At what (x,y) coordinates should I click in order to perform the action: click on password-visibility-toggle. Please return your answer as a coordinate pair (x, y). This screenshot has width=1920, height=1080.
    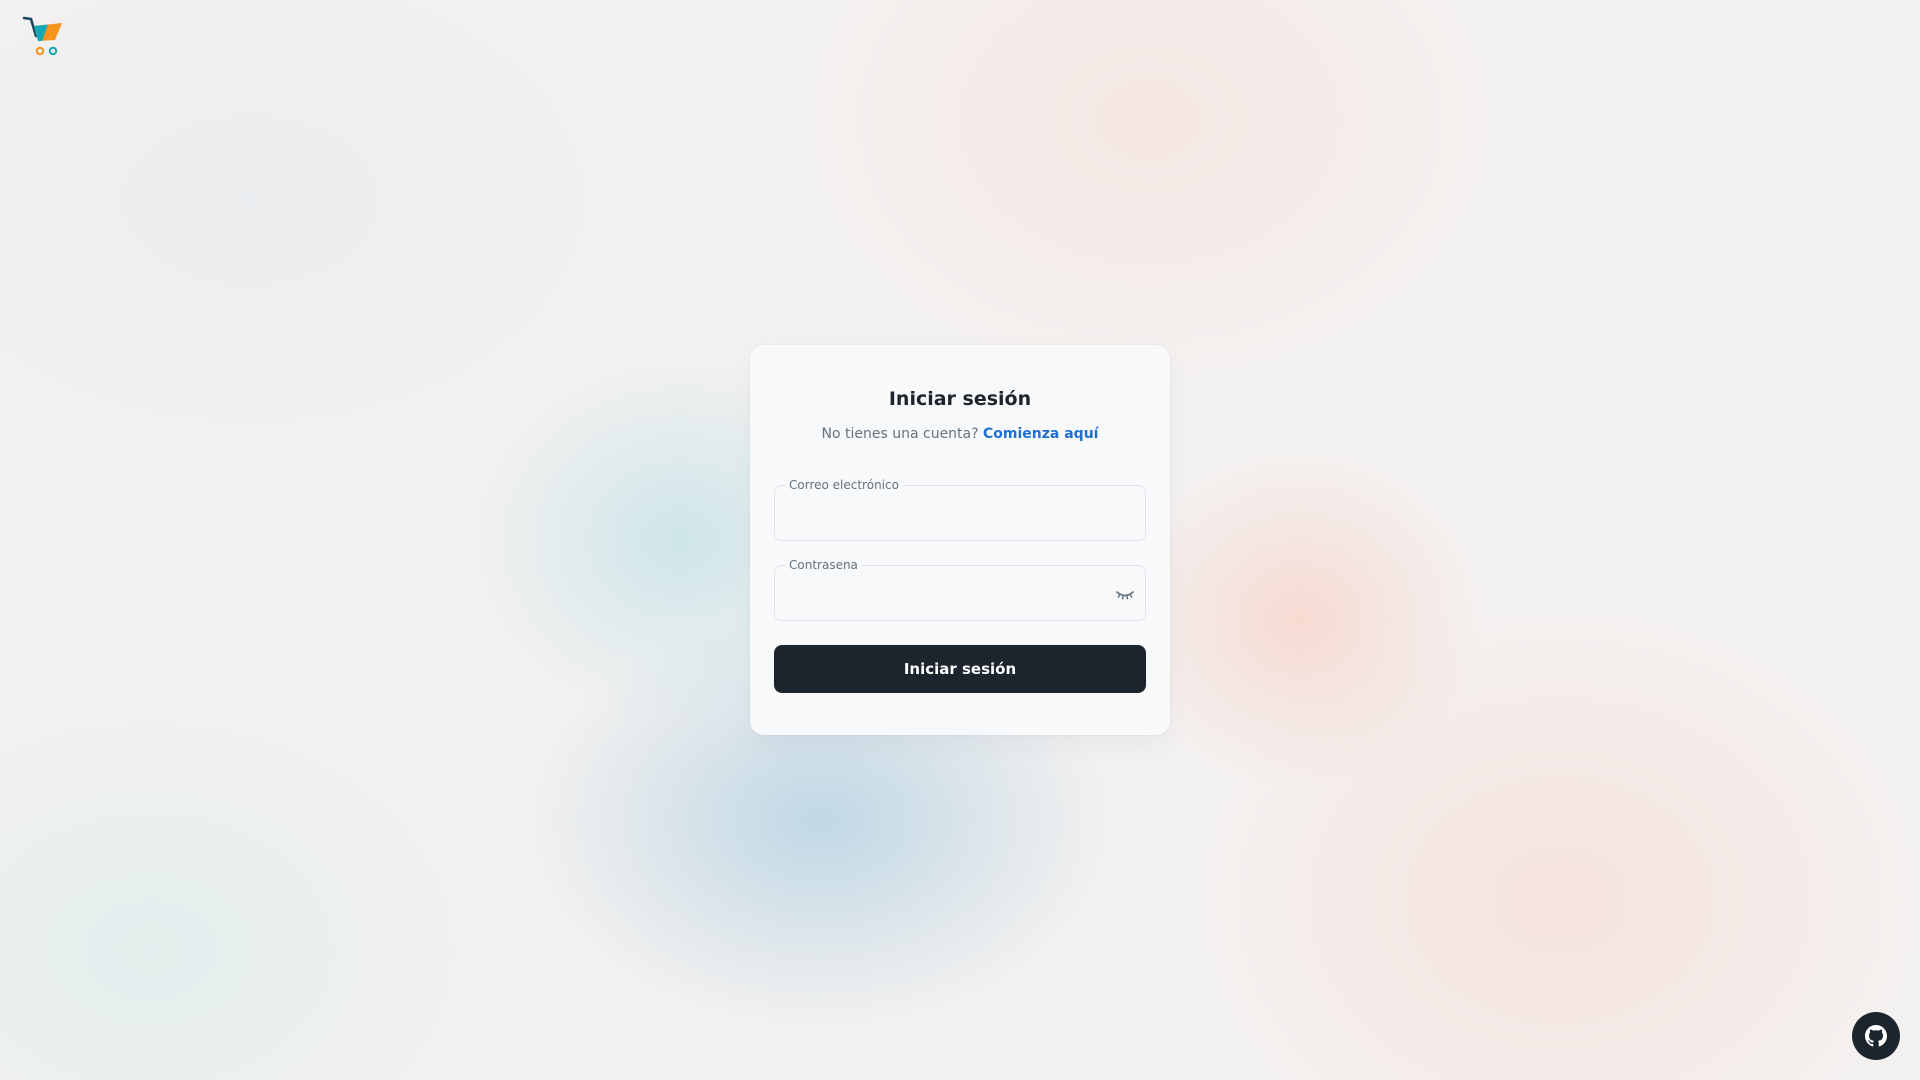
    Looking at the image, I should click on (1125, 594).